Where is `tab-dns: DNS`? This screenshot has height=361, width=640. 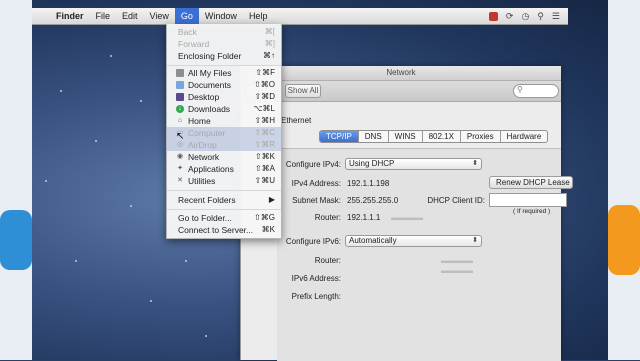 tab-dns: DNS is located at coordinates (374, 136).